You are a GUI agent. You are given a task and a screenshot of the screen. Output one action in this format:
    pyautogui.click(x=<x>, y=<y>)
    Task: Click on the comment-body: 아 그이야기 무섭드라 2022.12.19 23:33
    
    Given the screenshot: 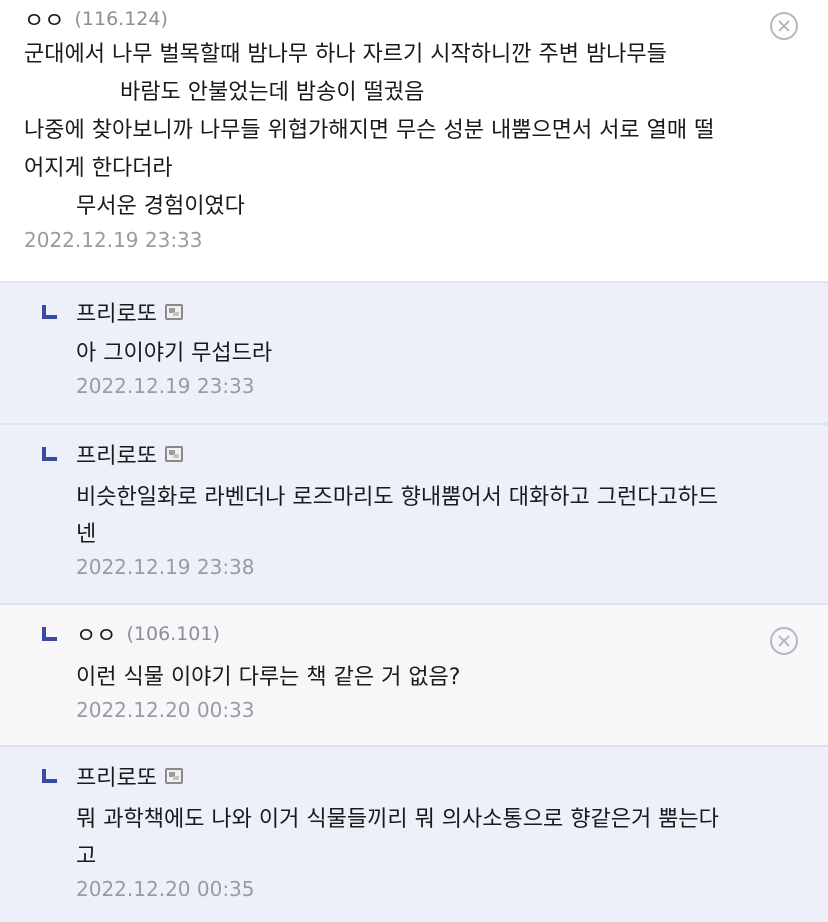 What is the action you would take?
    pyautogui.click(x=437, y=366)
    